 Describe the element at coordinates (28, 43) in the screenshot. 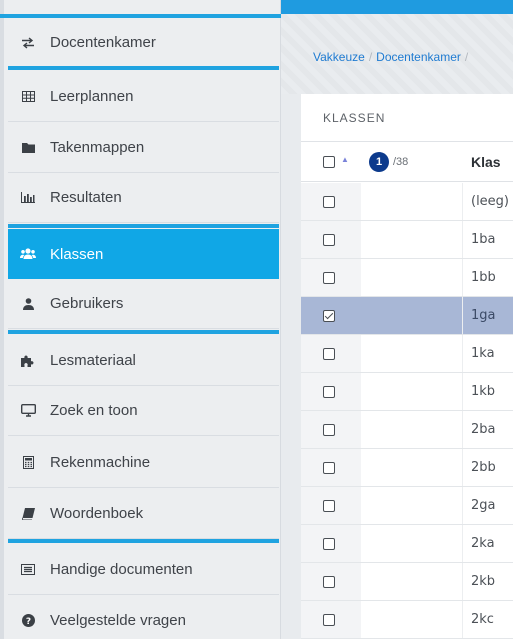

I see `swap-arrows-icon` at that location.